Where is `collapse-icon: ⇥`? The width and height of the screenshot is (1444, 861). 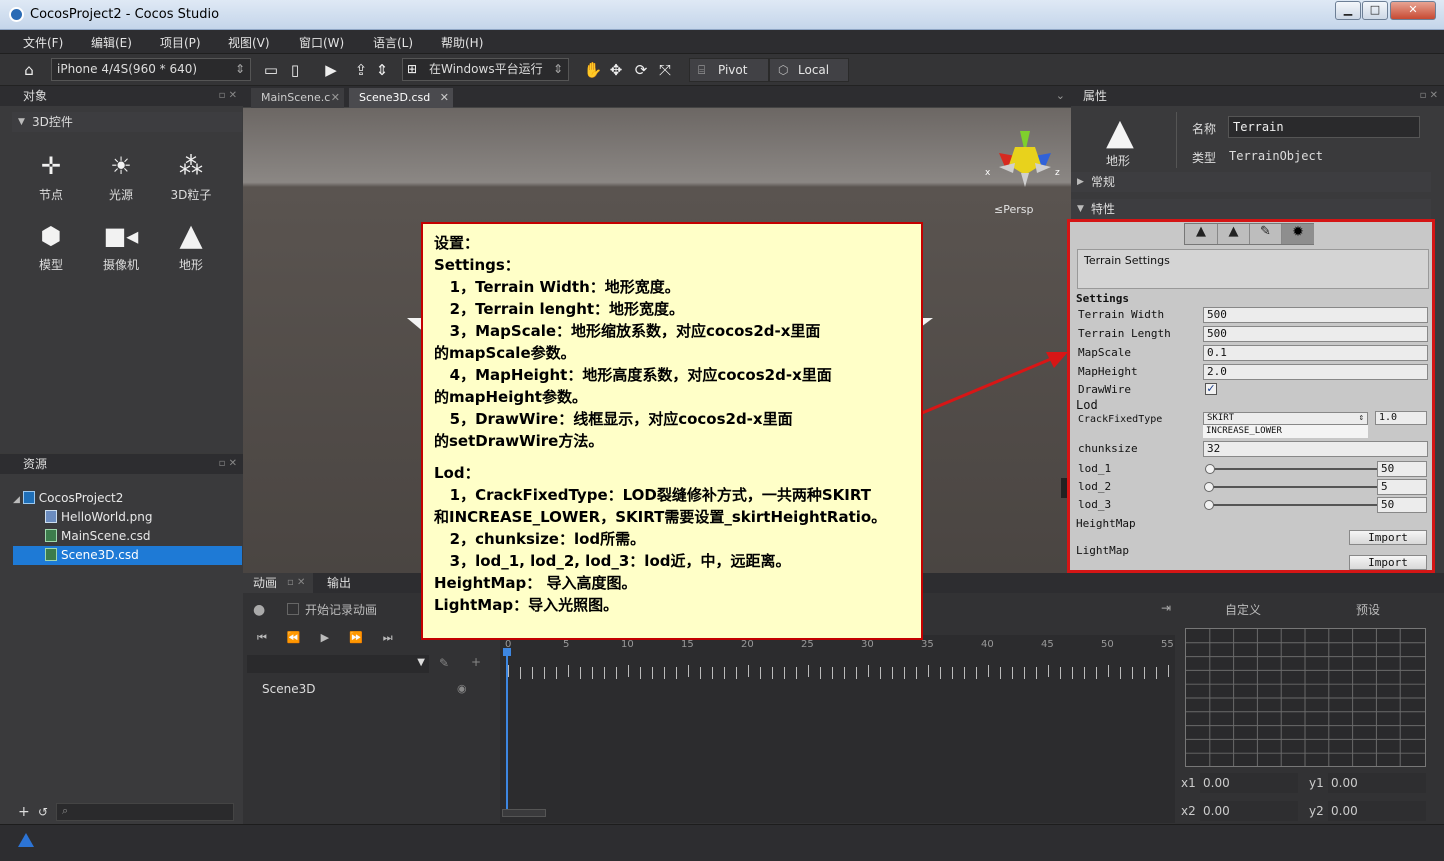
collapse-icon: ⇥ is located at coordinates (1166, 608).